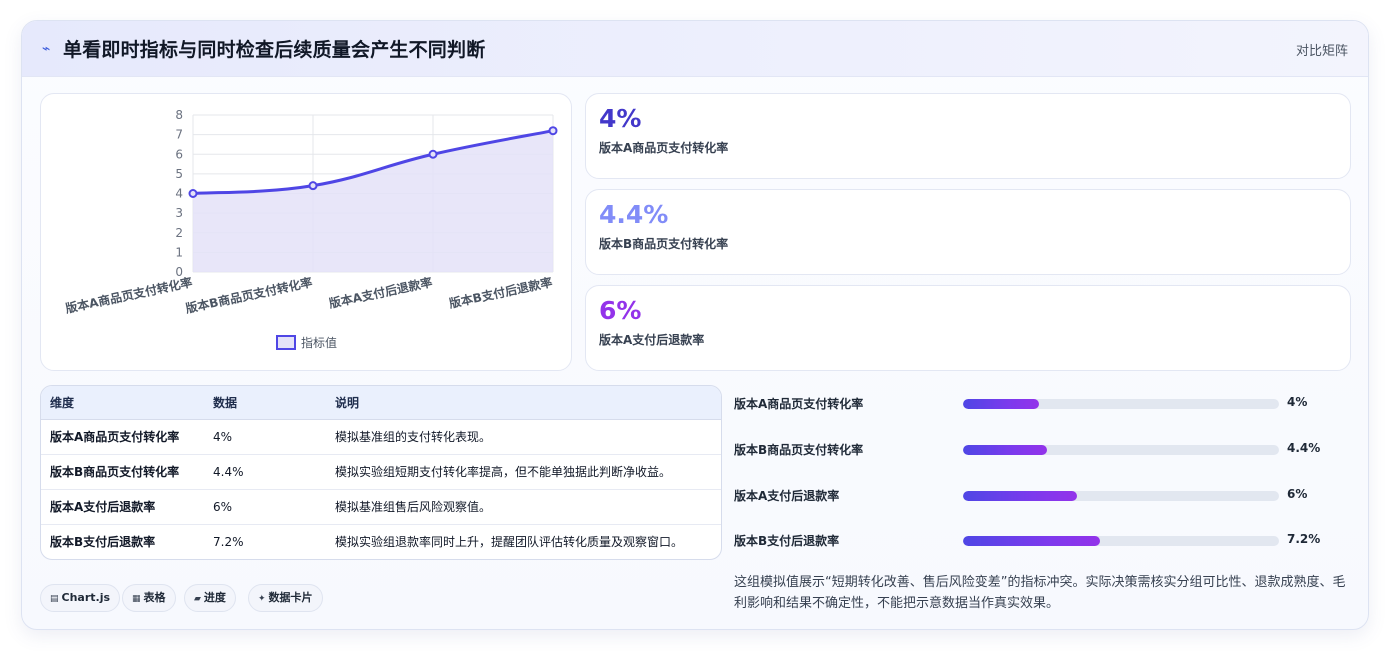 The width and height of the screenshot is (1390, 651). I want to click on kpi-value: 4.4%, so click(634, 214).